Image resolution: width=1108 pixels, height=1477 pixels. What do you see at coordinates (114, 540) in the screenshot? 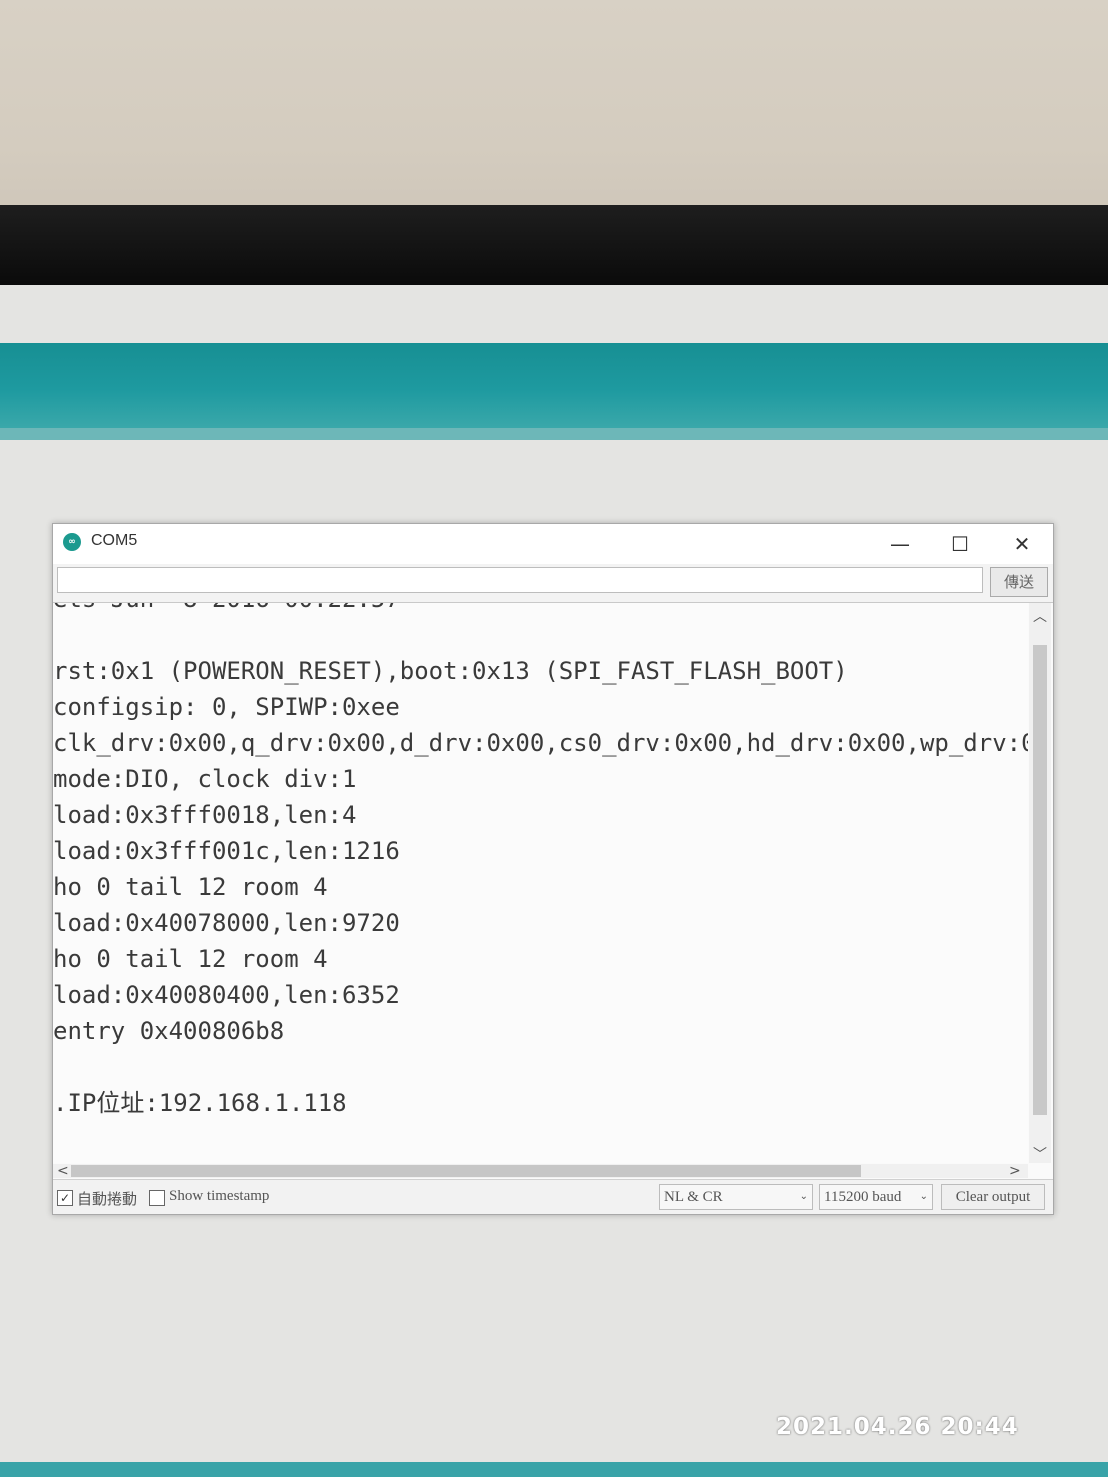
I see `window-title: COM5` at bounding box center [114, 540].